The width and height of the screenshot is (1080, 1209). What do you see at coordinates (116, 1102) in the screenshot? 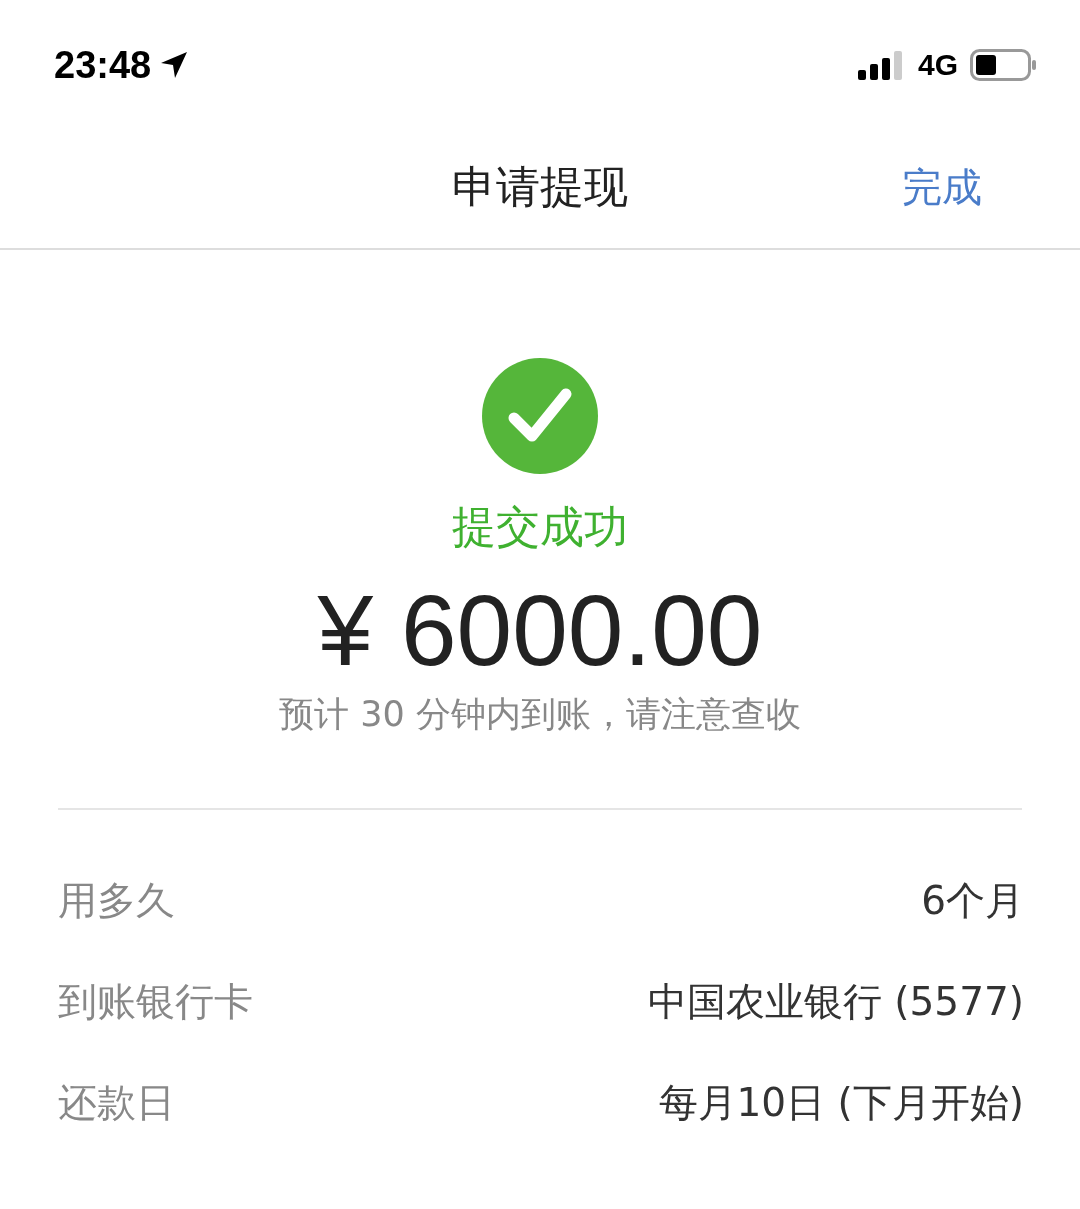
I see `detail-label: 还款日` at bounding box center [116, 1102].